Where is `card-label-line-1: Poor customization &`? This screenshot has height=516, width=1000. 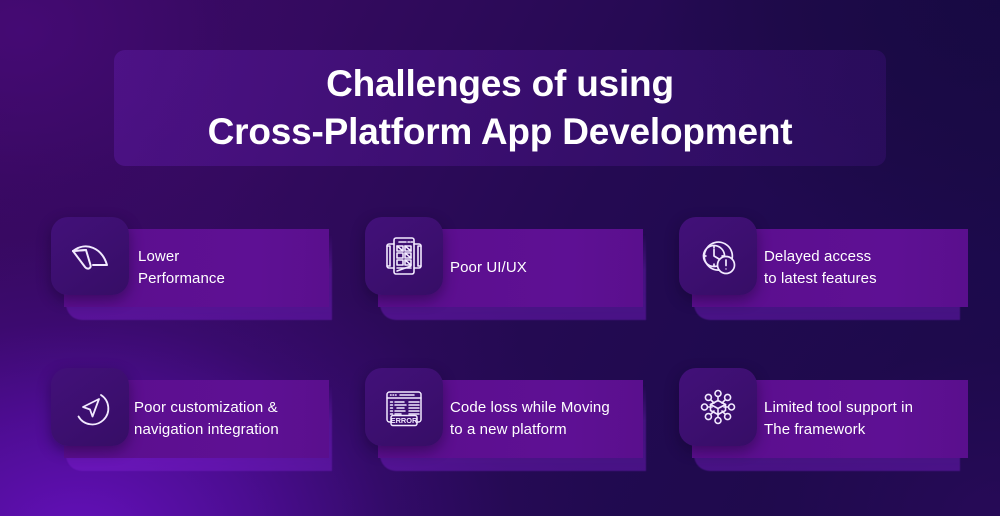 card-label-line-1: Poor customization & is located at coordinates (206, 407).